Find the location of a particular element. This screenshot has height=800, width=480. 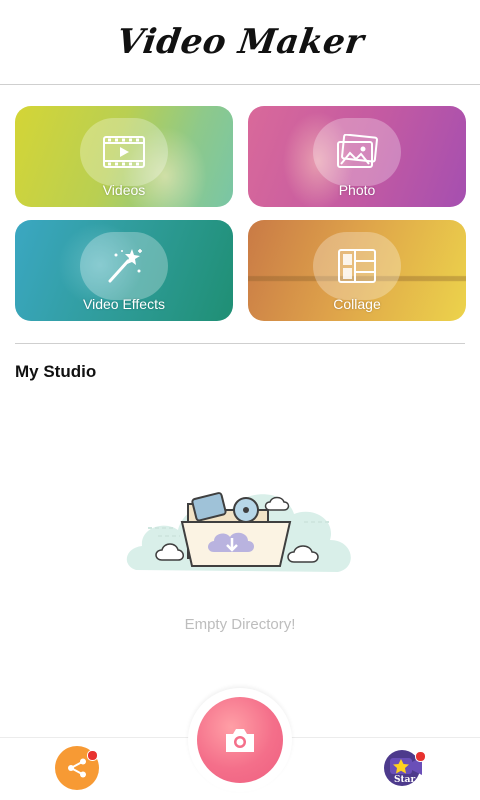

app-title: Video Maker is located at coordinates (240, 42).